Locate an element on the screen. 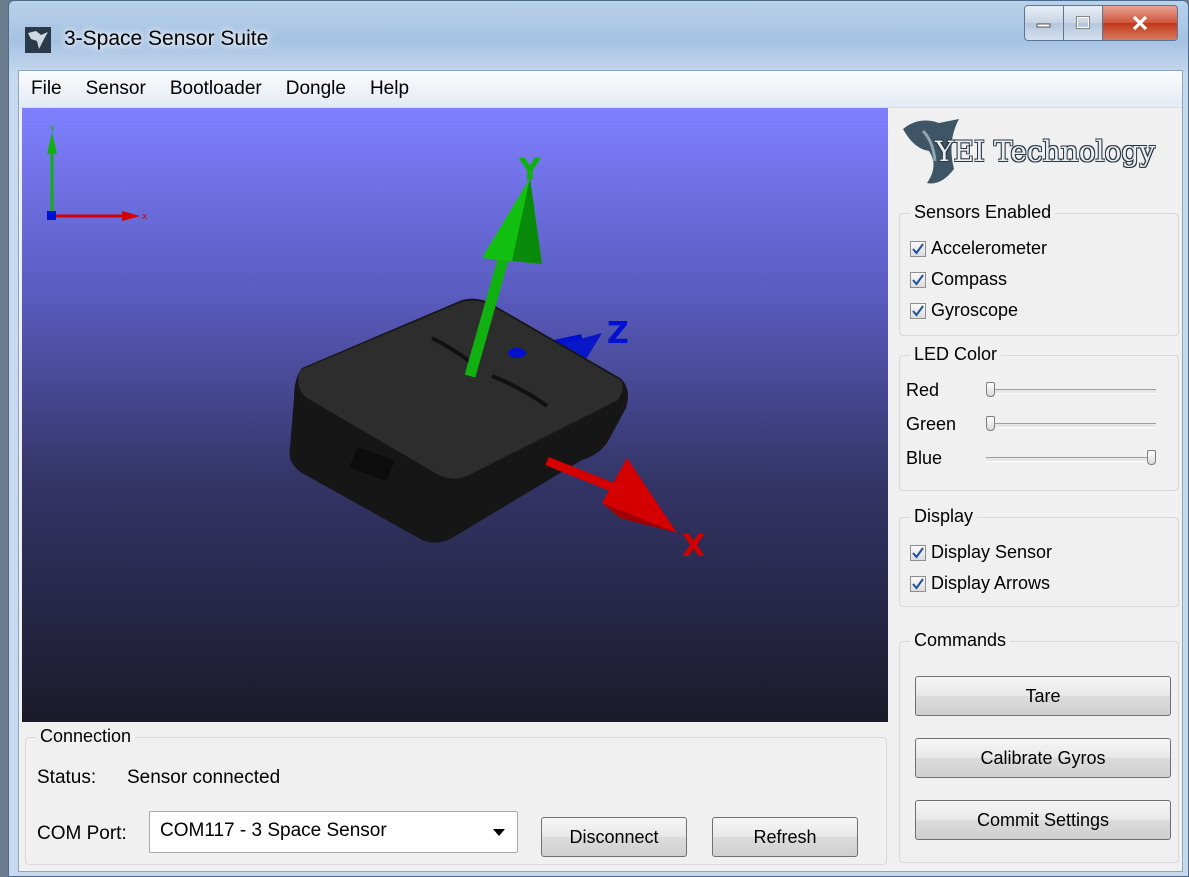 The image size is (1189, 877). x-axis-arrow: X is located at coordinates (625, 510).